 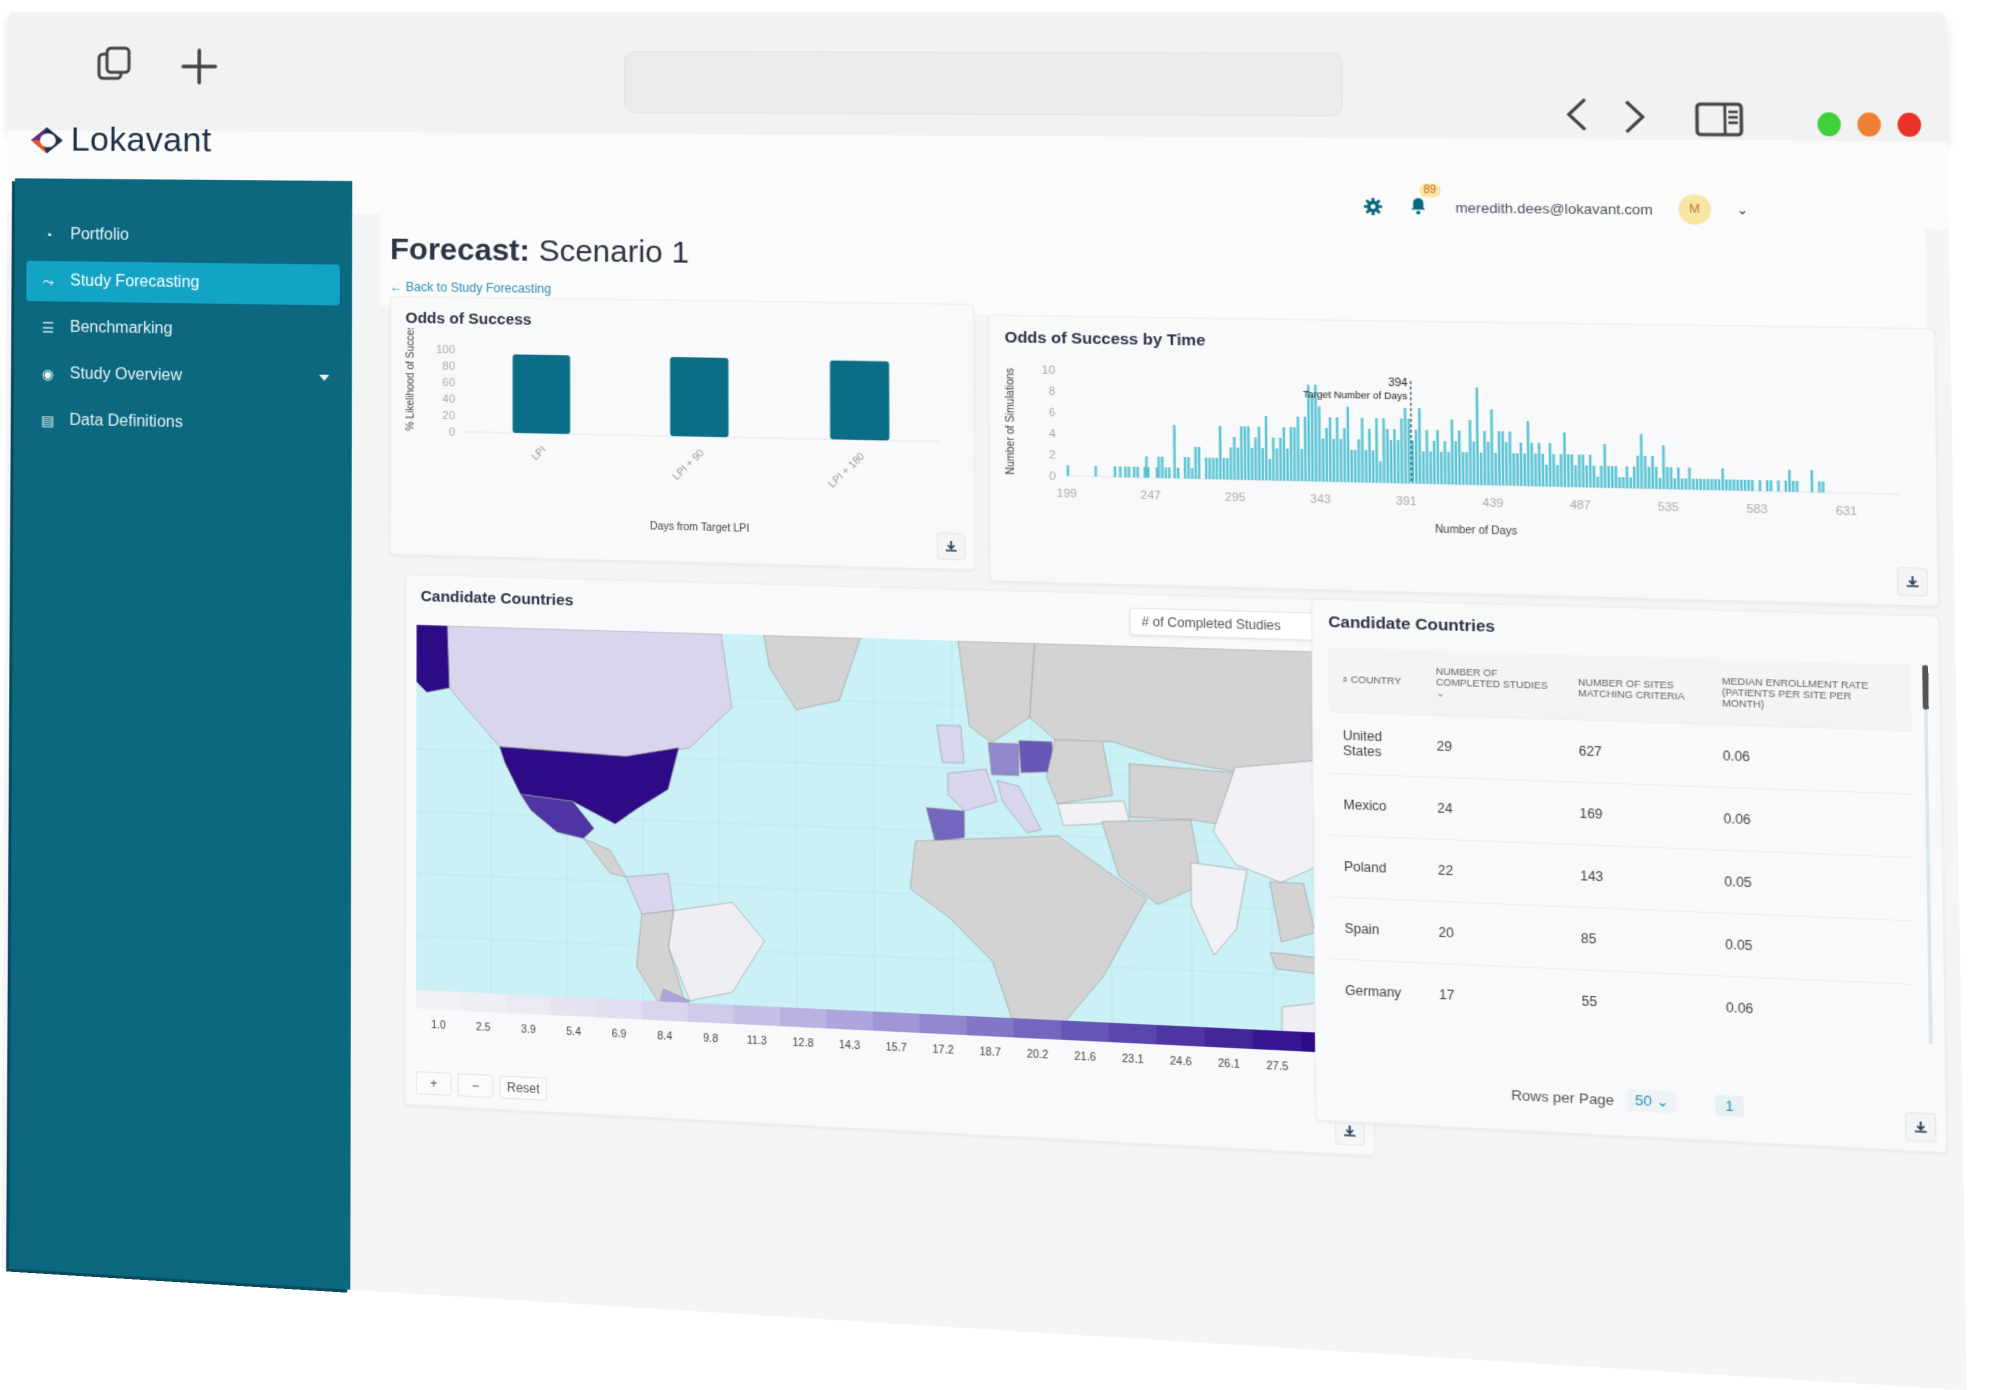 I want to click on table-cell: 169, so click(x=1637, y=816).